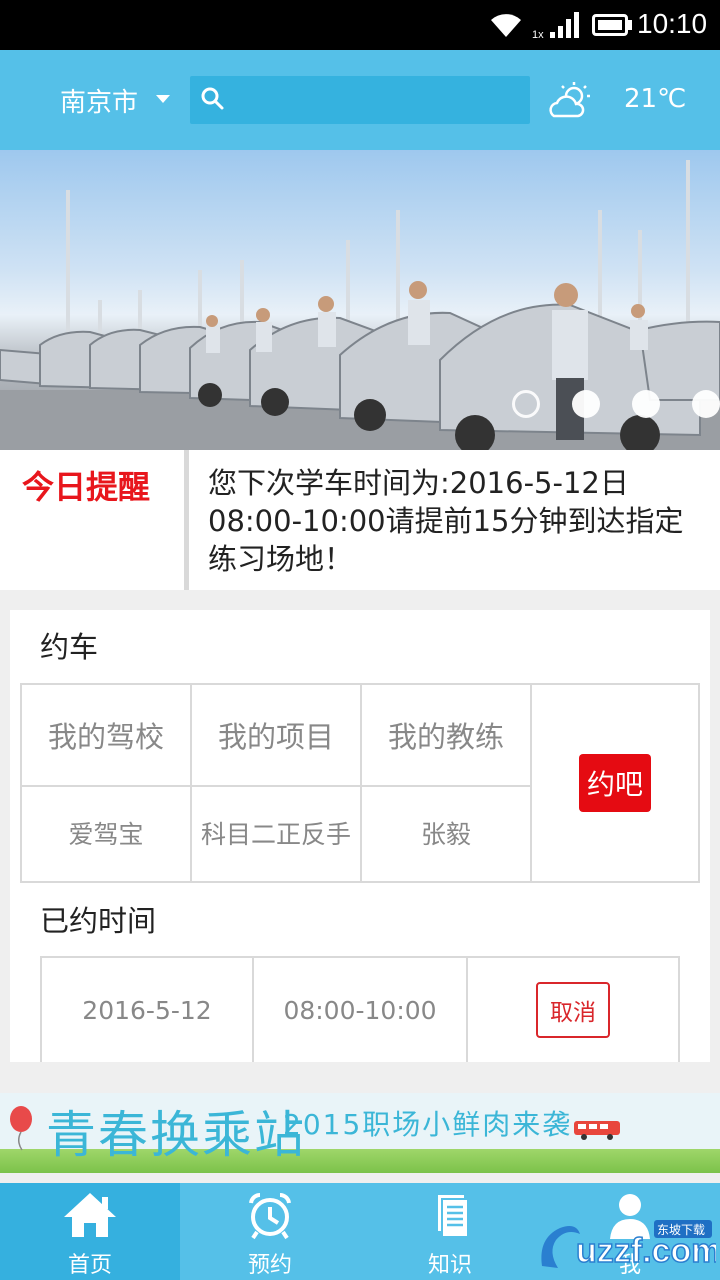  I want to click on booking-title: 约车, so click(69, 647).